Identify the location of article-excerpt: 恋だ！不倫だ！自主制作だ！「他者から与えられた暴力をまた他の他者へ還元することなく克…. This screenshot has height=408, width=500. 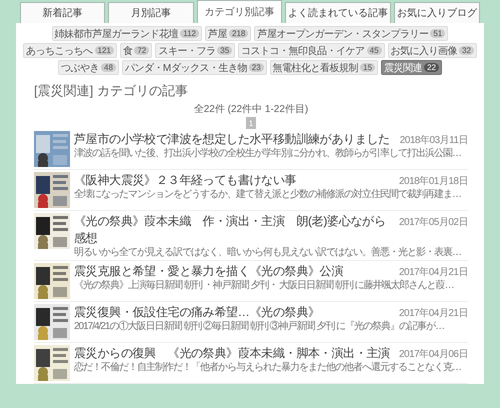
(268, 368).